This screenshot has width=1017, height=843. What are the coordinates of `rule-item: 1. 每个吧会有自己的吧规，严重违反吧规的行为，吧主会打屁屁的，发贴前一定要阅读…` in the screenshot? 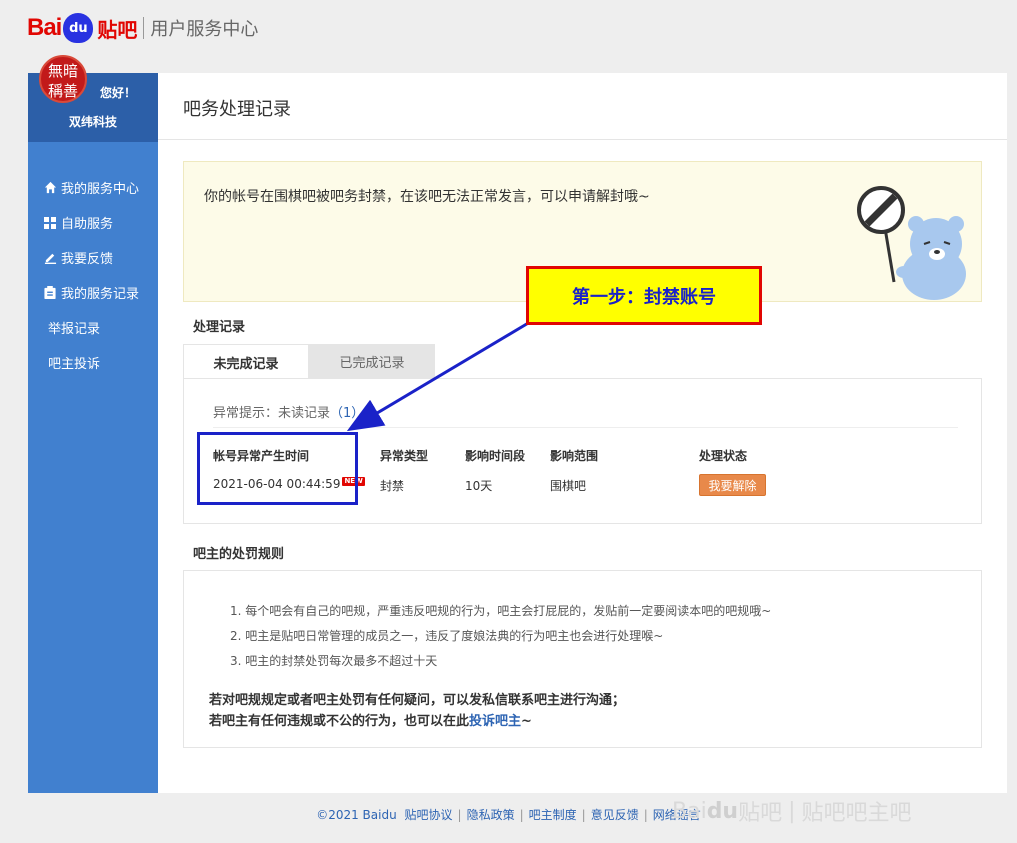 It's located at (501, 611).